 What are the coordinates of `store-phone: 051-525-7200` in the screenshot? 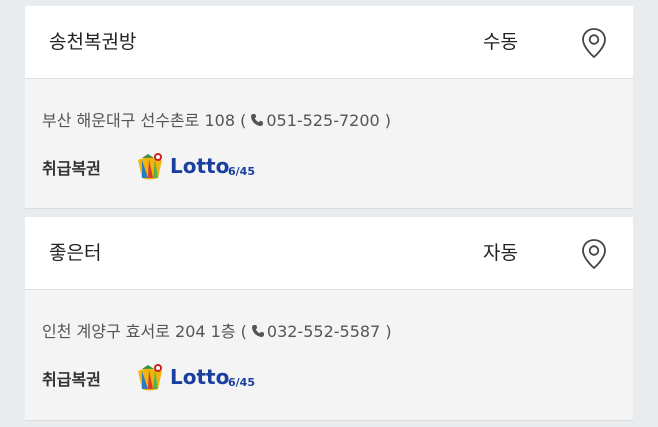 It's located at (322, 120).